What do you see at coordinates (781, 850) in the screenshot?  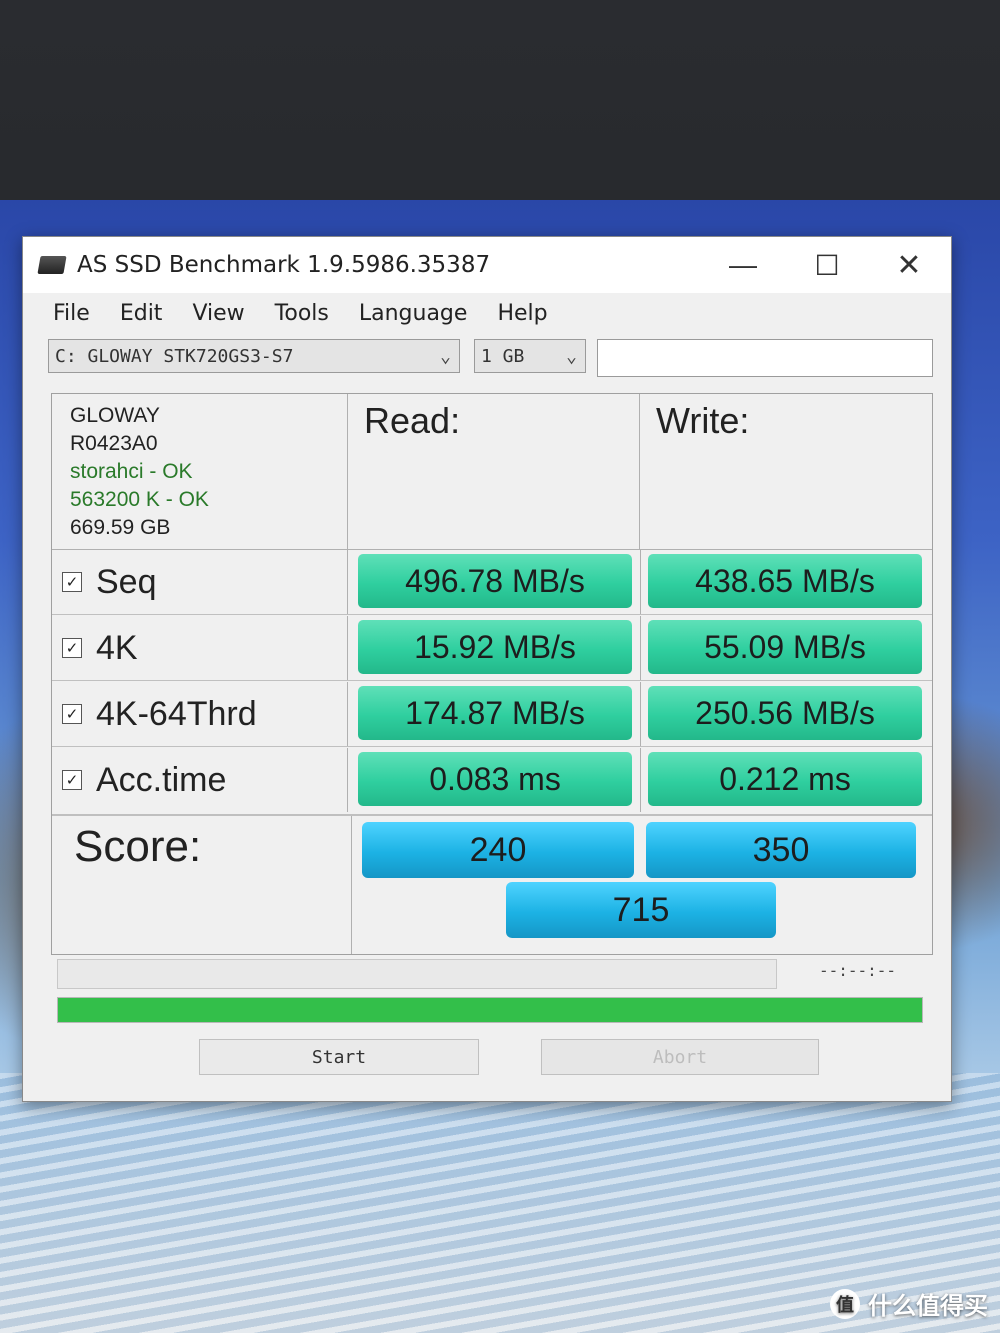 I see `score-write-value: 350` at bounding box center [781, 850].